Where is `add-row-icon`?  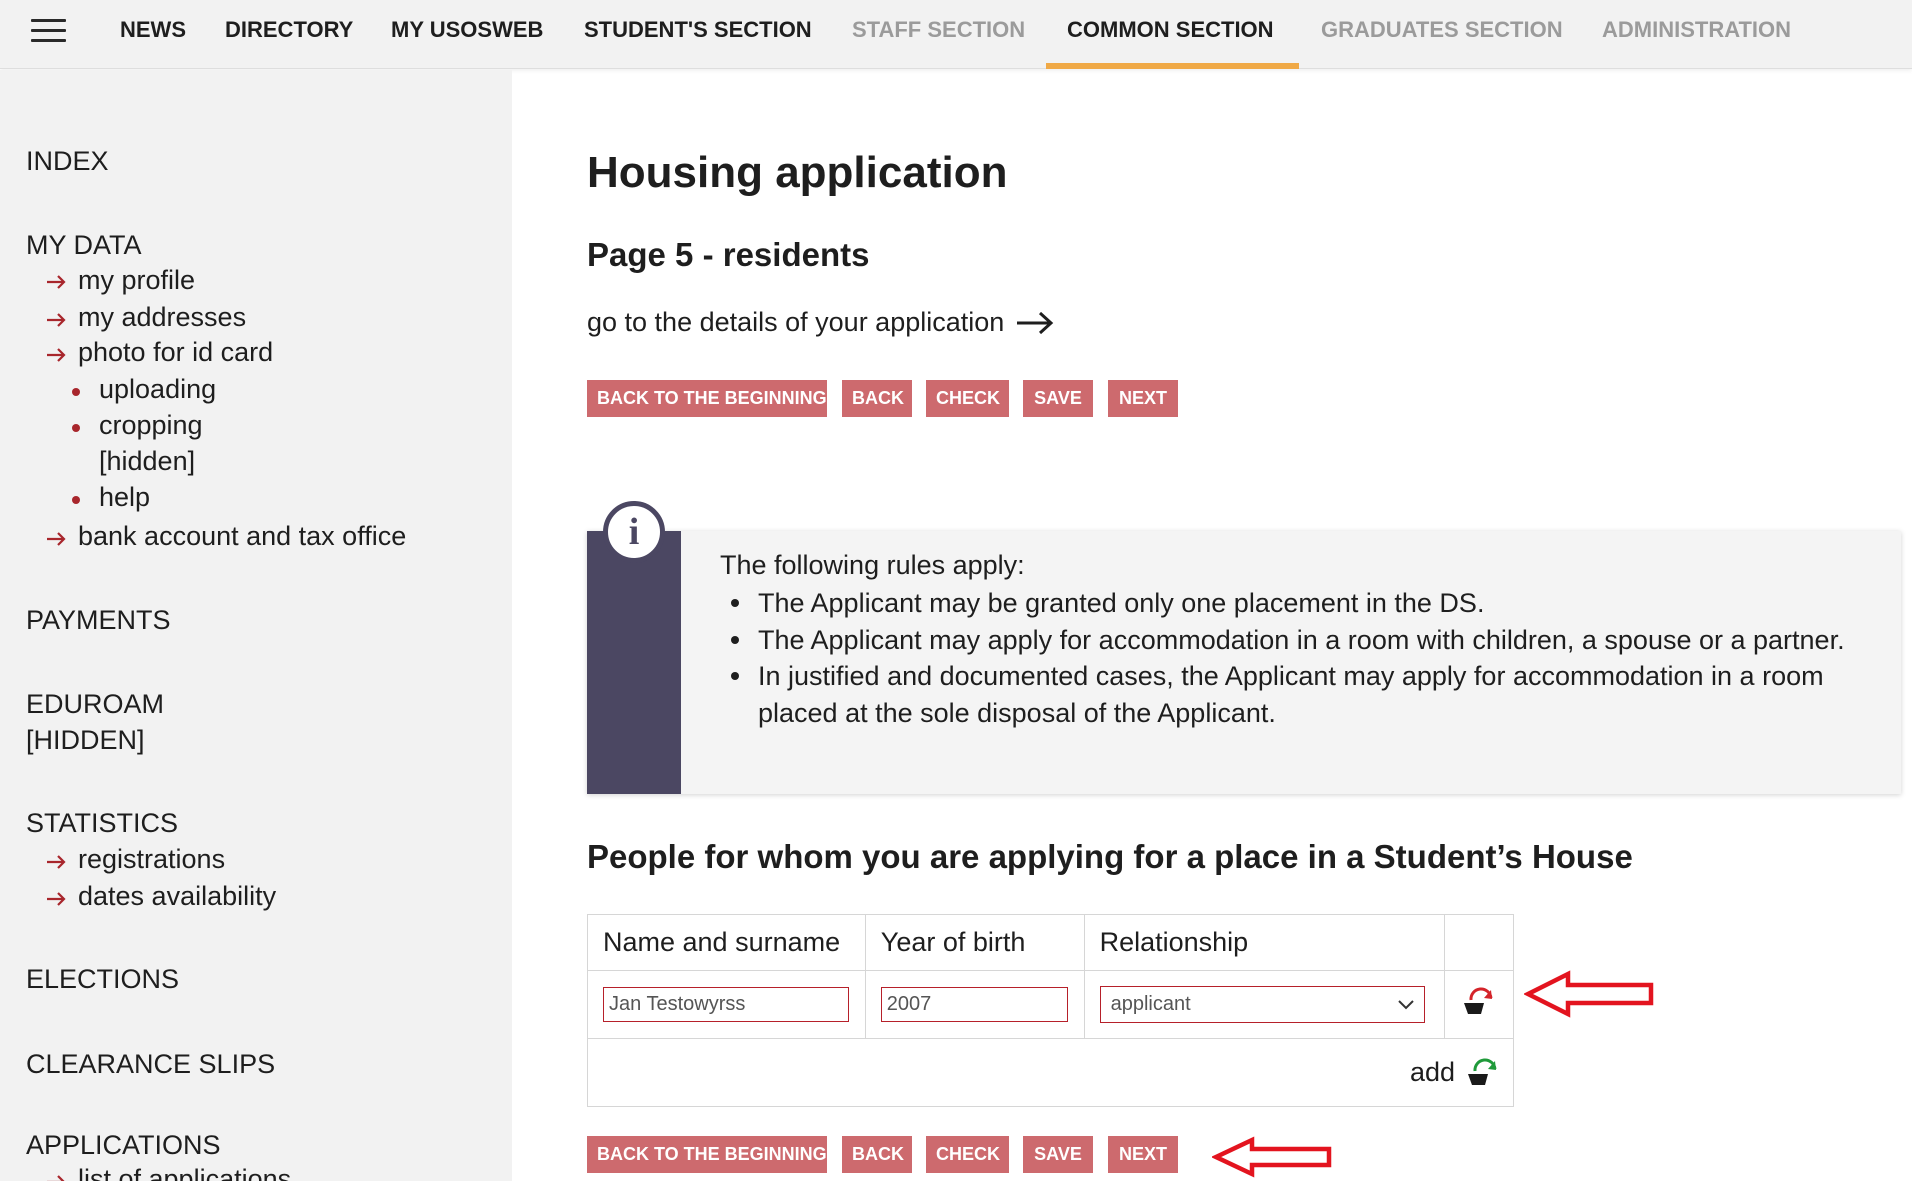
add-row-icon is located at coordinates (1482, 1071).